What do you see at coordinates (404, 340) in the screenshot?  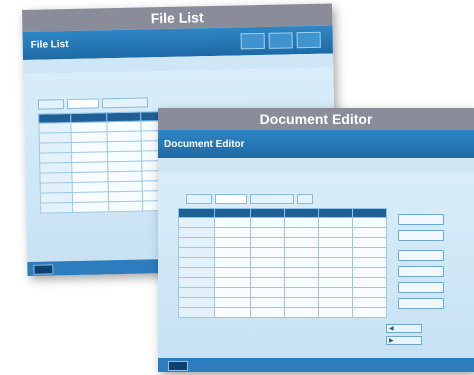 I see `nav-button-forward: ▶` at bounding box center [404, 340].